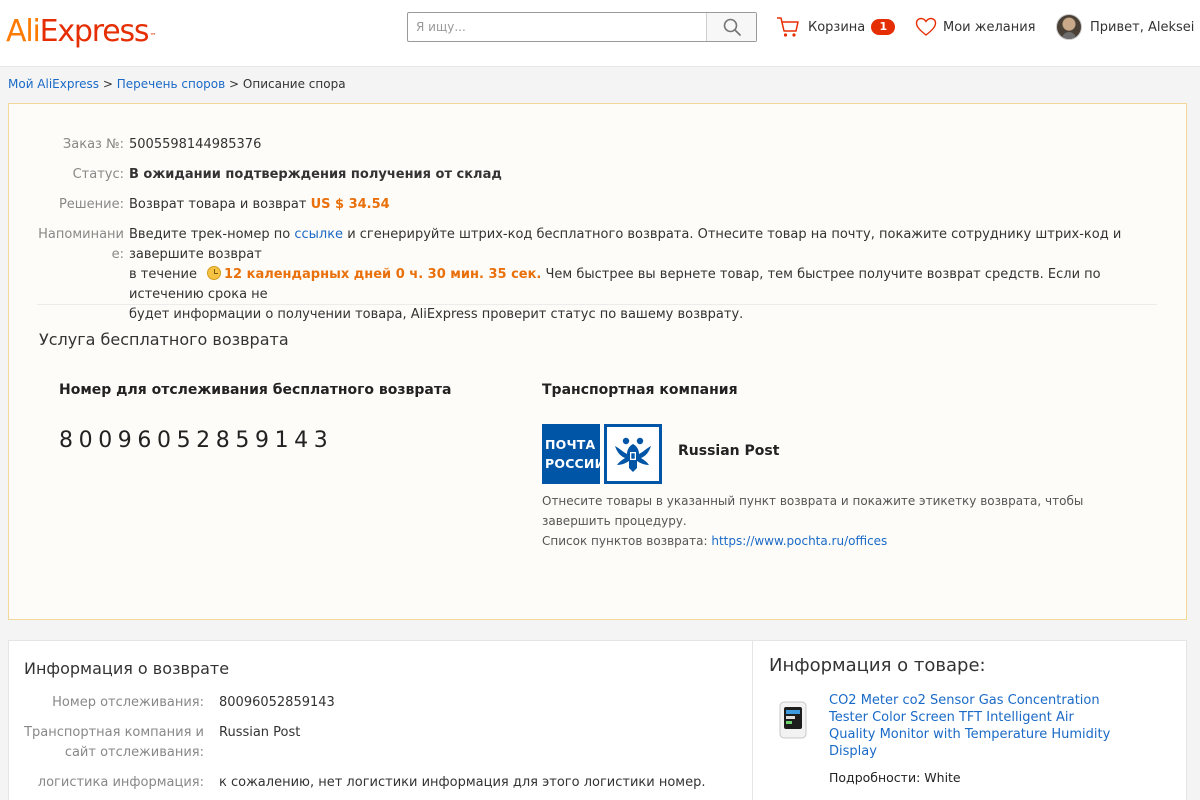 This screenshot has height=800, width=1200. I want to click on return-tracking-value: 80096052859143, so click(277, 702).